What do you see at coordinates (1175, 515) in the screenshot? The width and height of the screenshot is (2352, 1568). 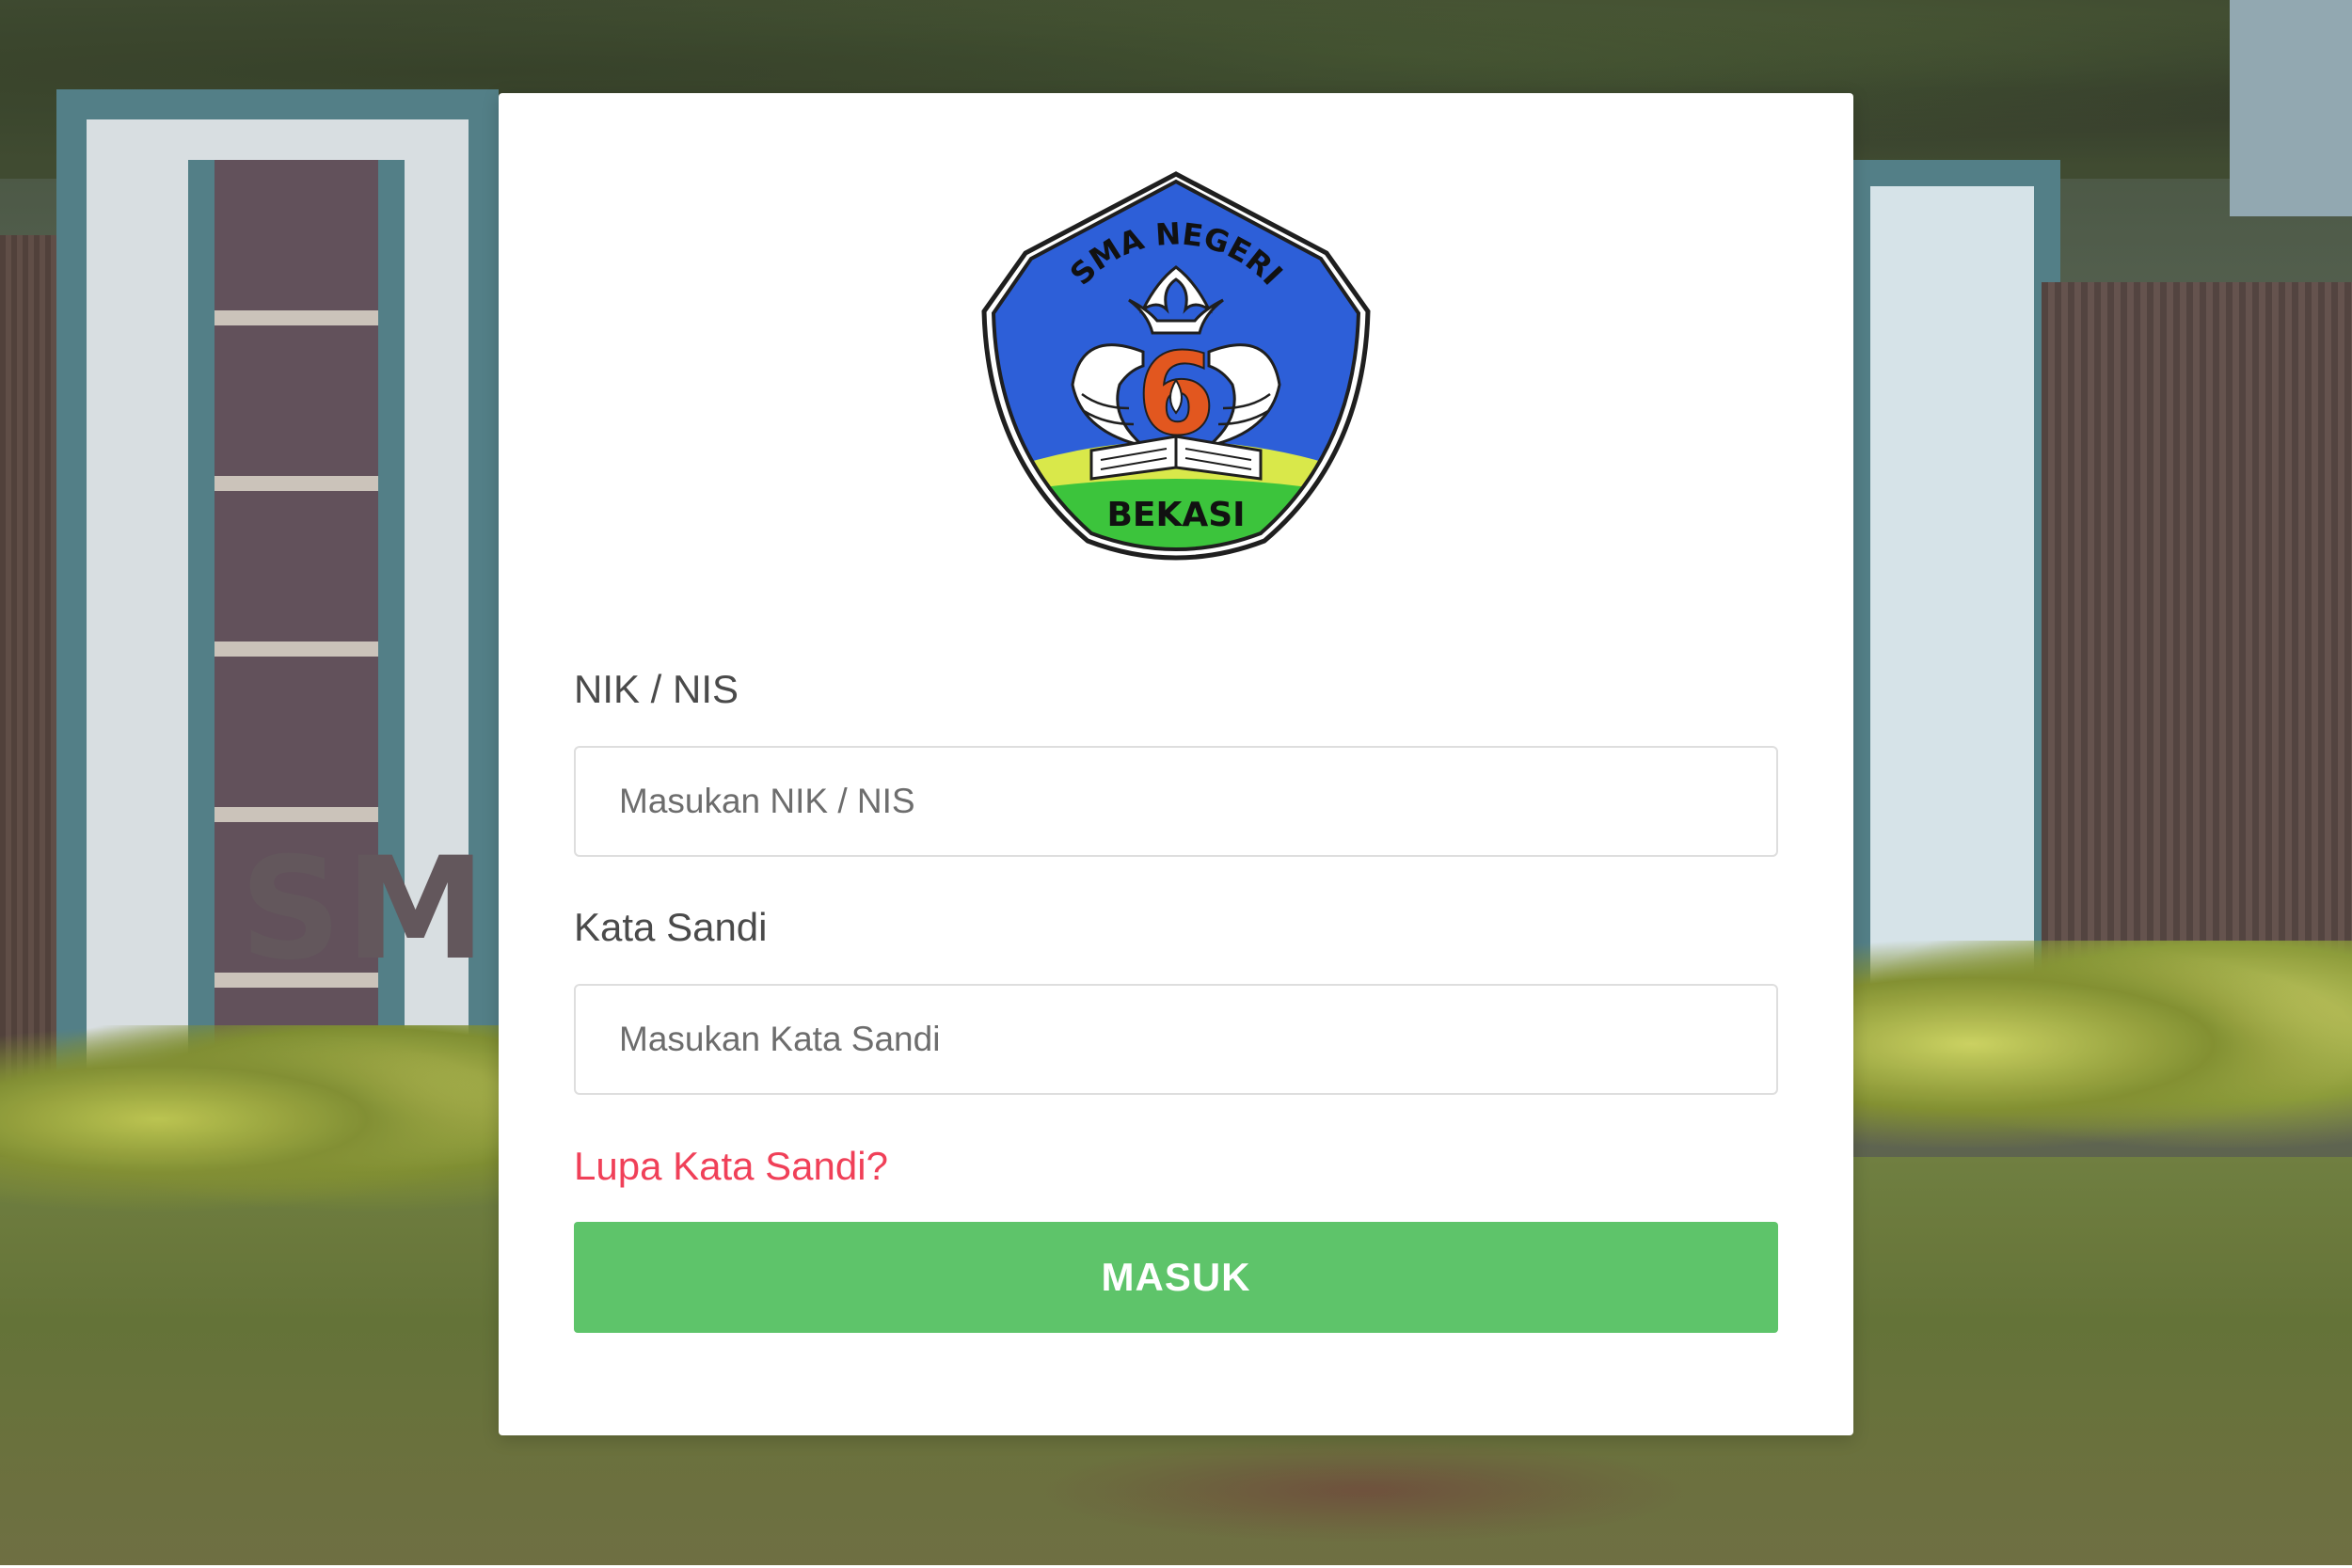 I see `logo-bottom-text: BEKASI` at bounding box center [1175, 515].